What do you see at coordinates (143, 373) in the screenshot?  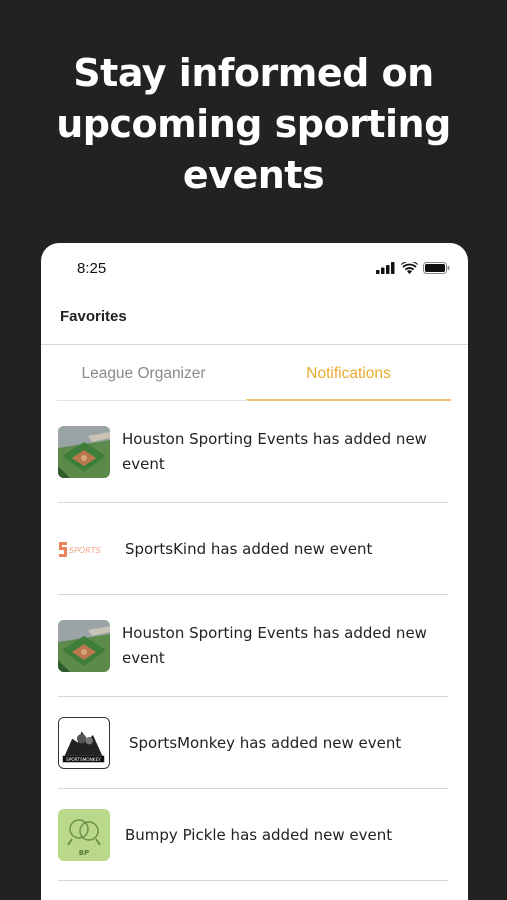 I see `tab-league-organizer: League Organizer` at bounding box center [143, 373].